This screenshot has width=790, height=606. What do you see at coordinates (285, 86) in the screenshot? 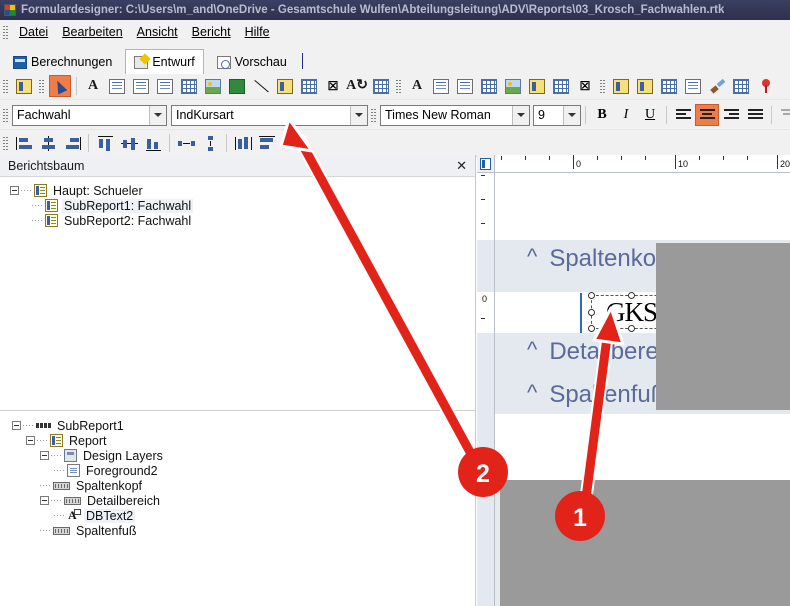
I see `barcode-icon` at bounding box center [285, 86].